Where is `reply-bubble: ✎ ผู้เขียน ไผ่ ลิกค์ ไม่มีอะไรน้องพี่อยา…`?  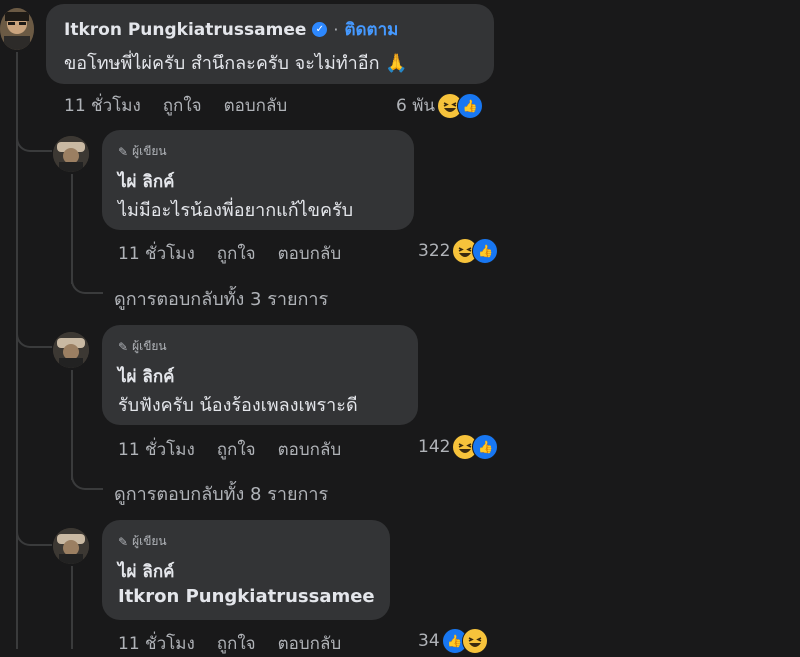
reply-bubble: ✎ ผู้เขียน ไผ่ ลิกค์ ไม่มีอะไรน้องพี่อยา… is located at coordinates (258, 180).